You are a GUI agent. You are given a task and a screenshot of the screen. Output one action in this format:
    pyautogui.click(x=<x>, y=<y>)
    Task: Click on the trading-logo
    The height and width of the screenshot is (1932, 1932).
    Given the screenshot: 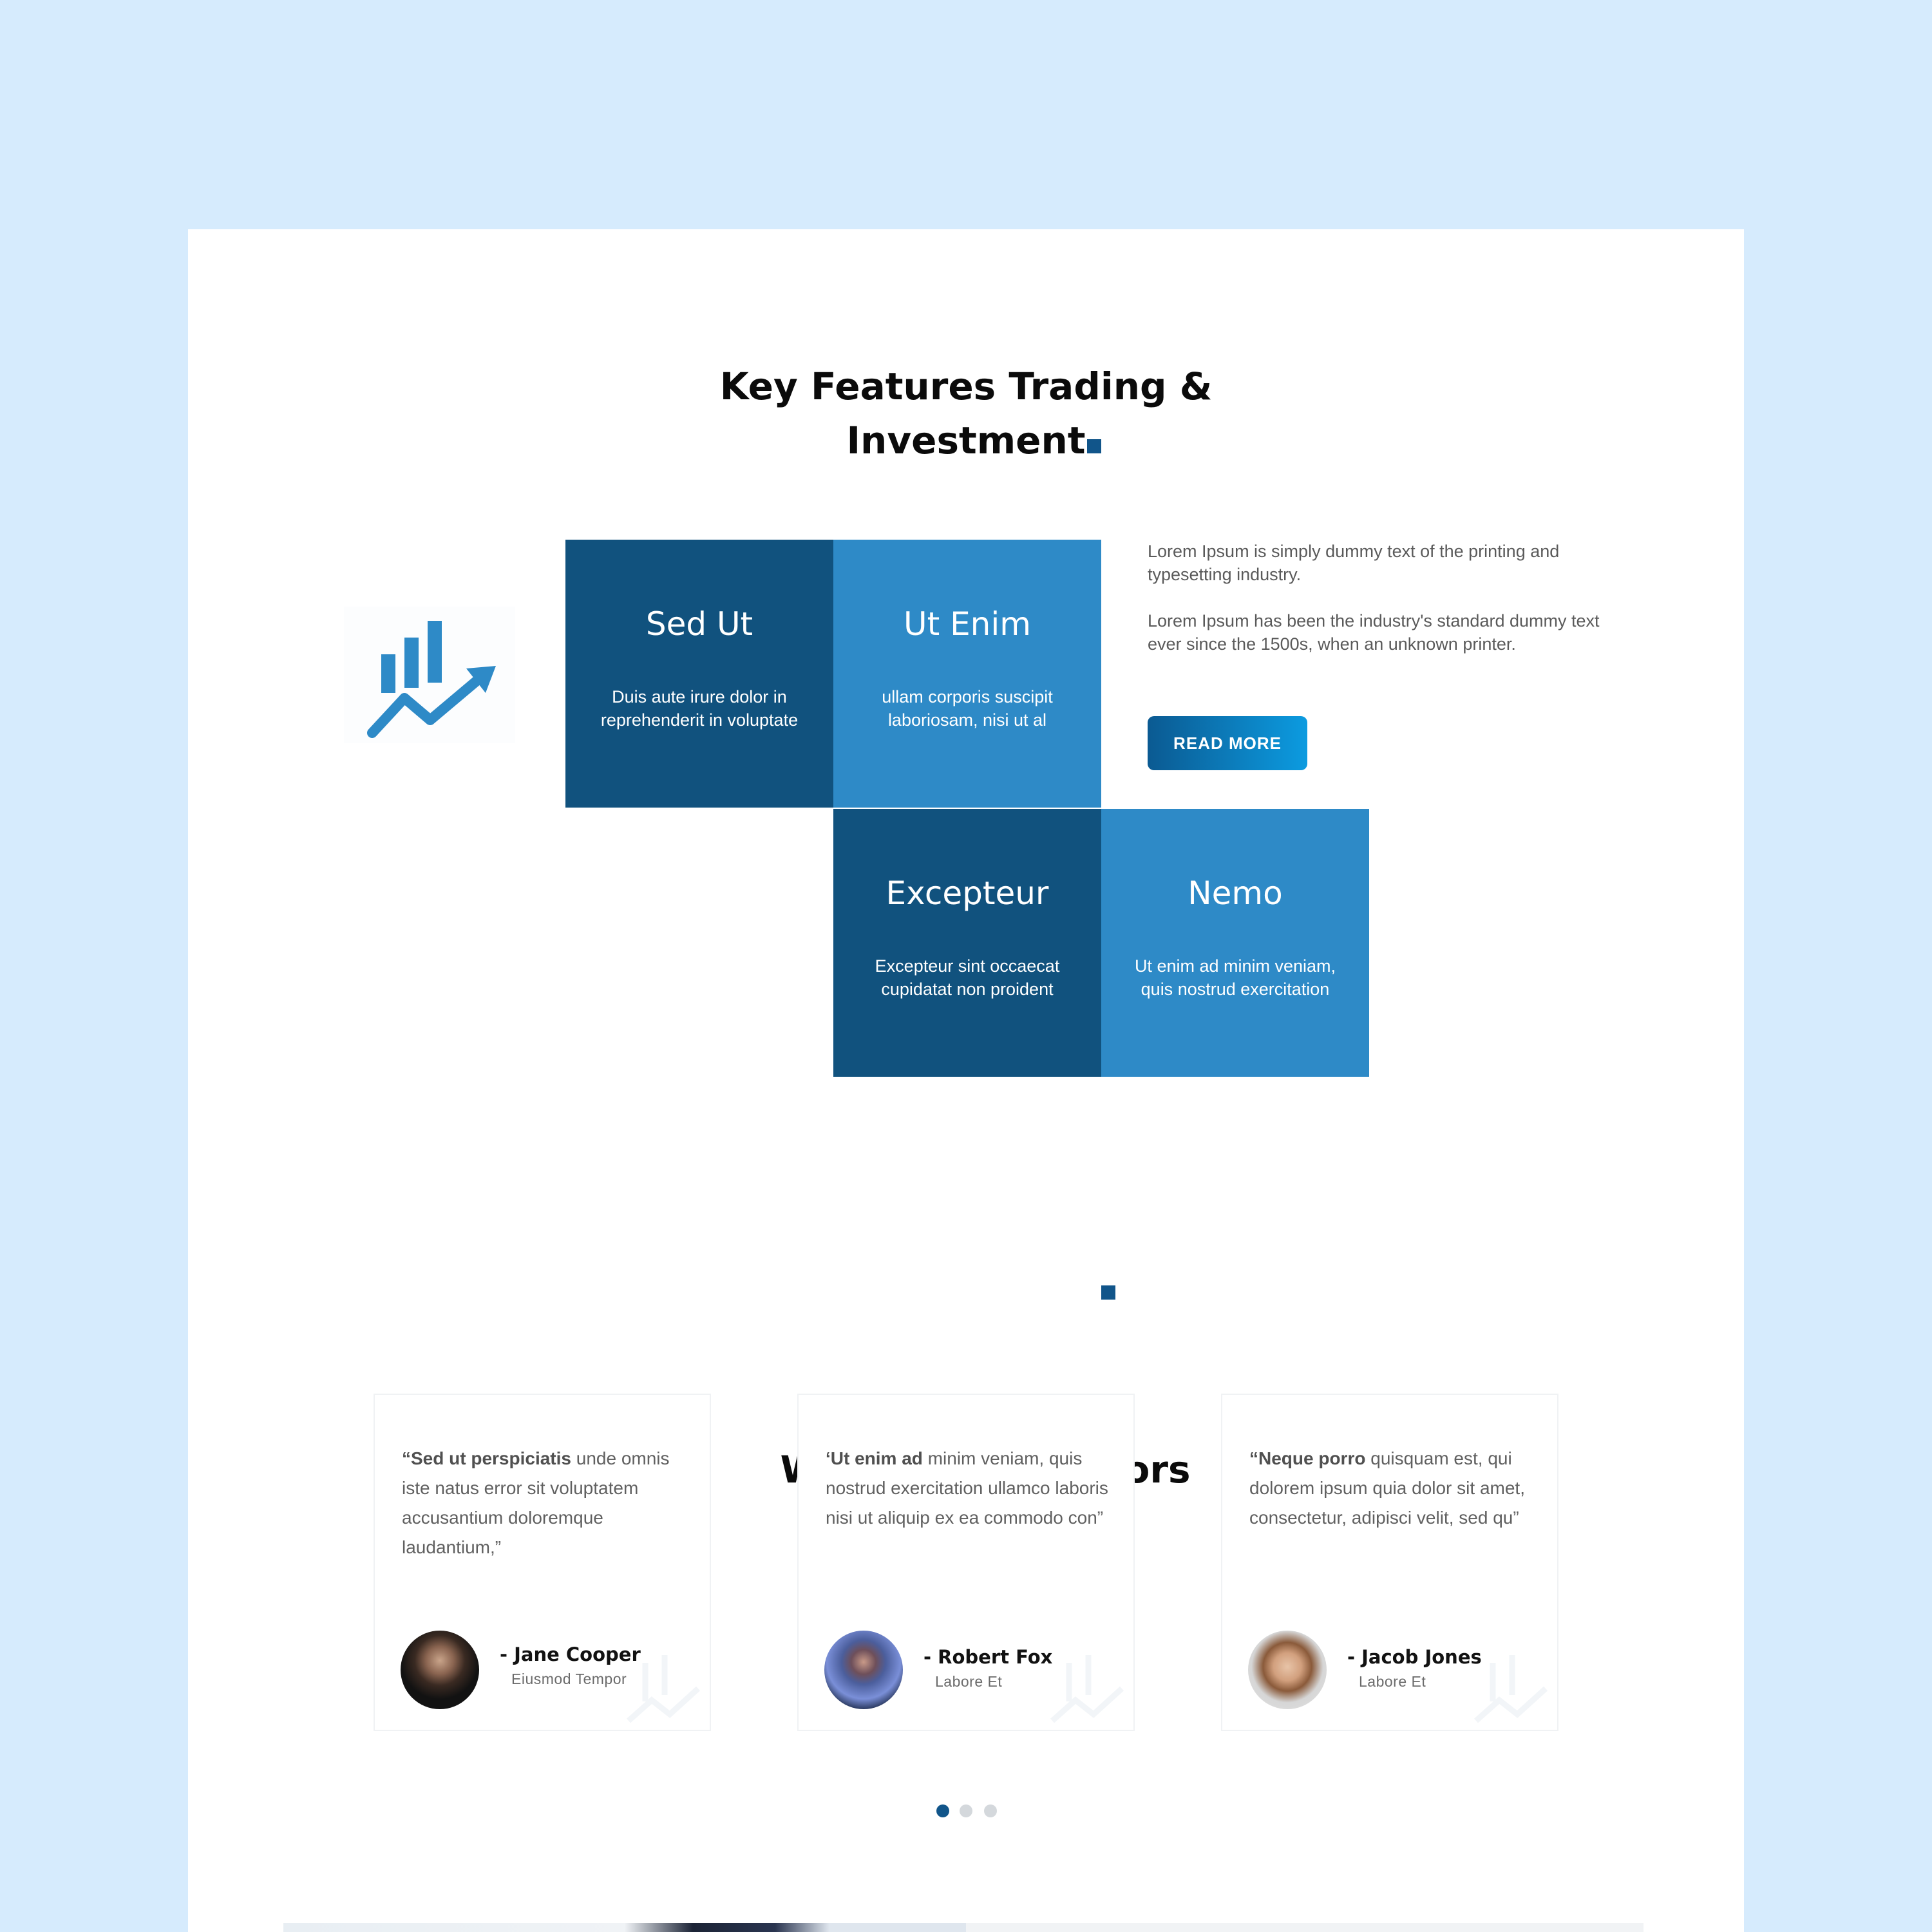 What is the action you would take?
    pyautogui.click(x=430, y=675)
    